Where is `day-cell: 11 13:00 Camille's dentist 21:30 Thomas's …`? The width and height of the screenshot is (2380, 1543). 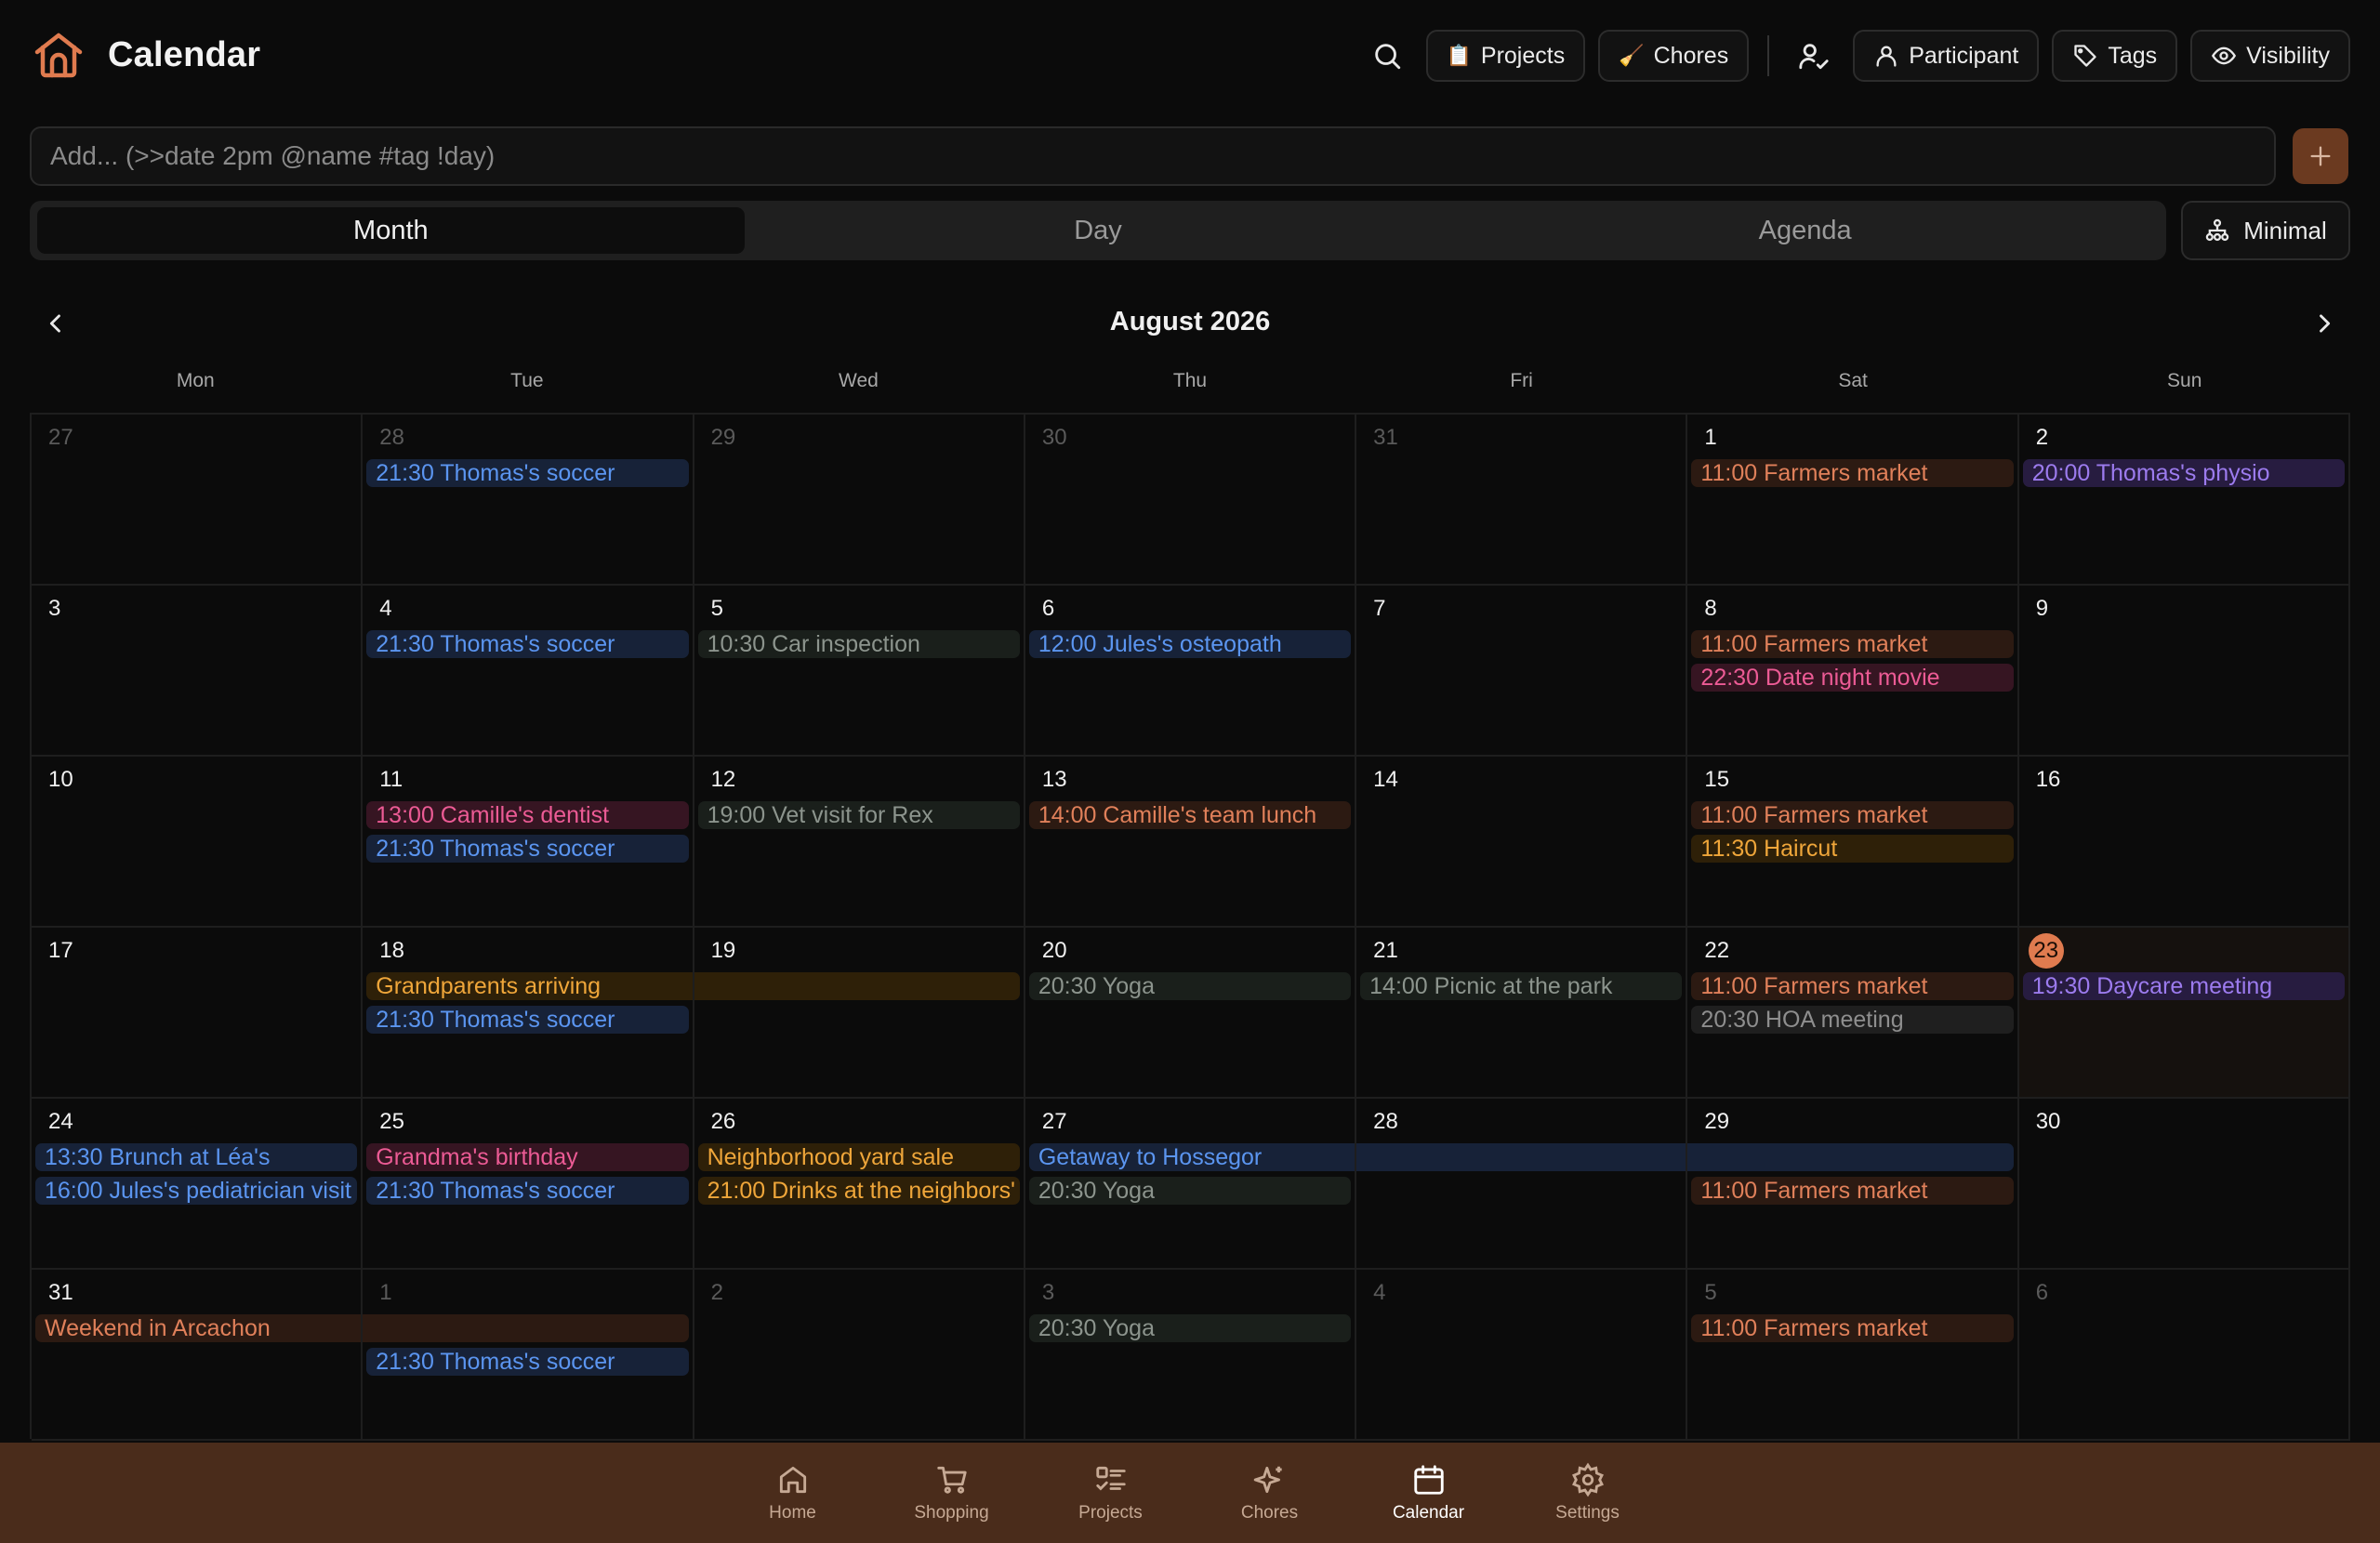 day-cell: 11 13:00 Camille's dentist 21:30 Thomas's … is located at coordinates (528, 842).